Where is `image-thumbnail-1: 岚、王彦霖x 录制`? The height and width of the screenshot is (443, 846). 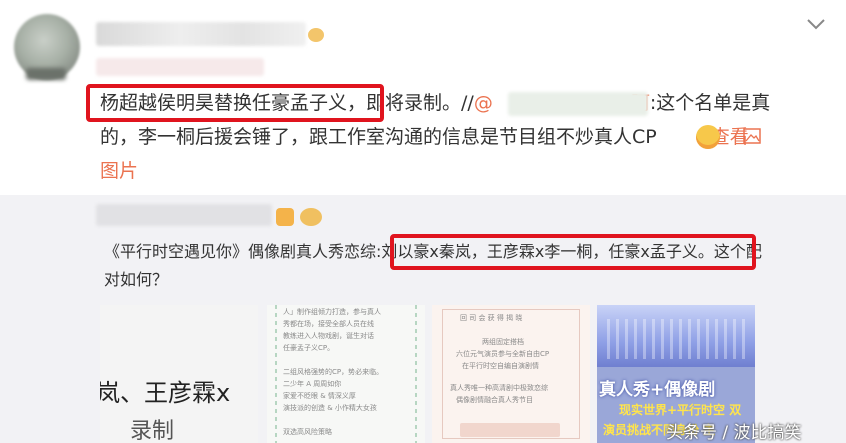
image-thumbnail-1: 岚、王彦霖x 录制 is located at coordinates (179, 374).